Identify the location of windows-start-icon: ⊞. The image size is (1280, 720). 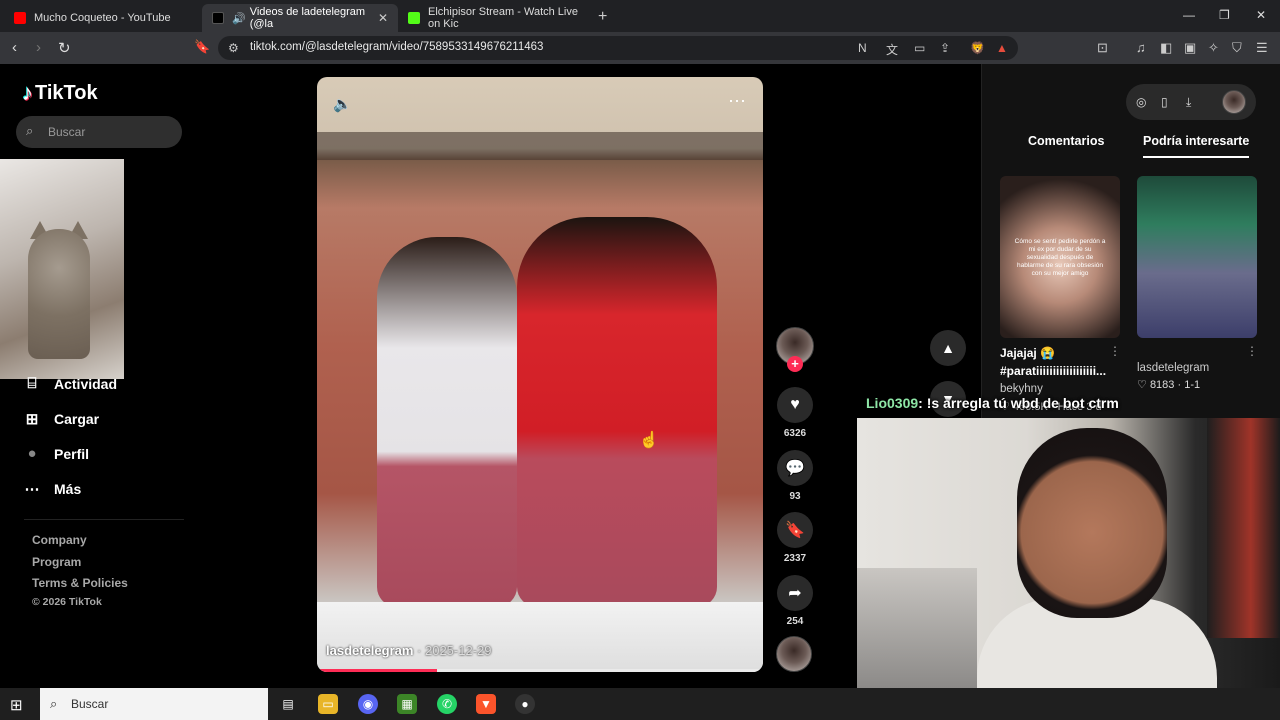
(16, 705).